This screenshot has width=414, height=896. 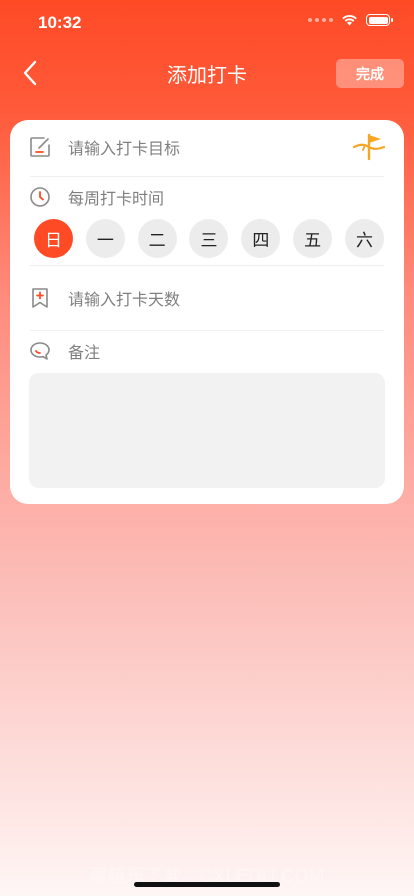 I want to click on day-sun: 日, so click(x=53, y=238).